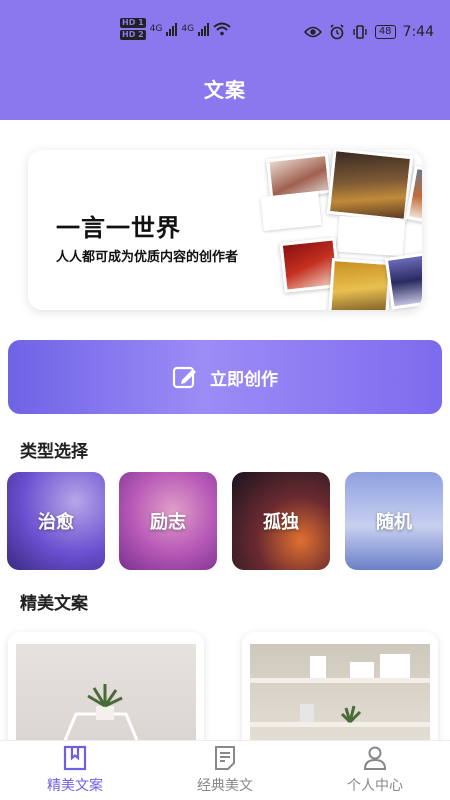  Describe the element at coordinates (156, 29) in the screenshot. I see `network-type-1: 4G` at that location.